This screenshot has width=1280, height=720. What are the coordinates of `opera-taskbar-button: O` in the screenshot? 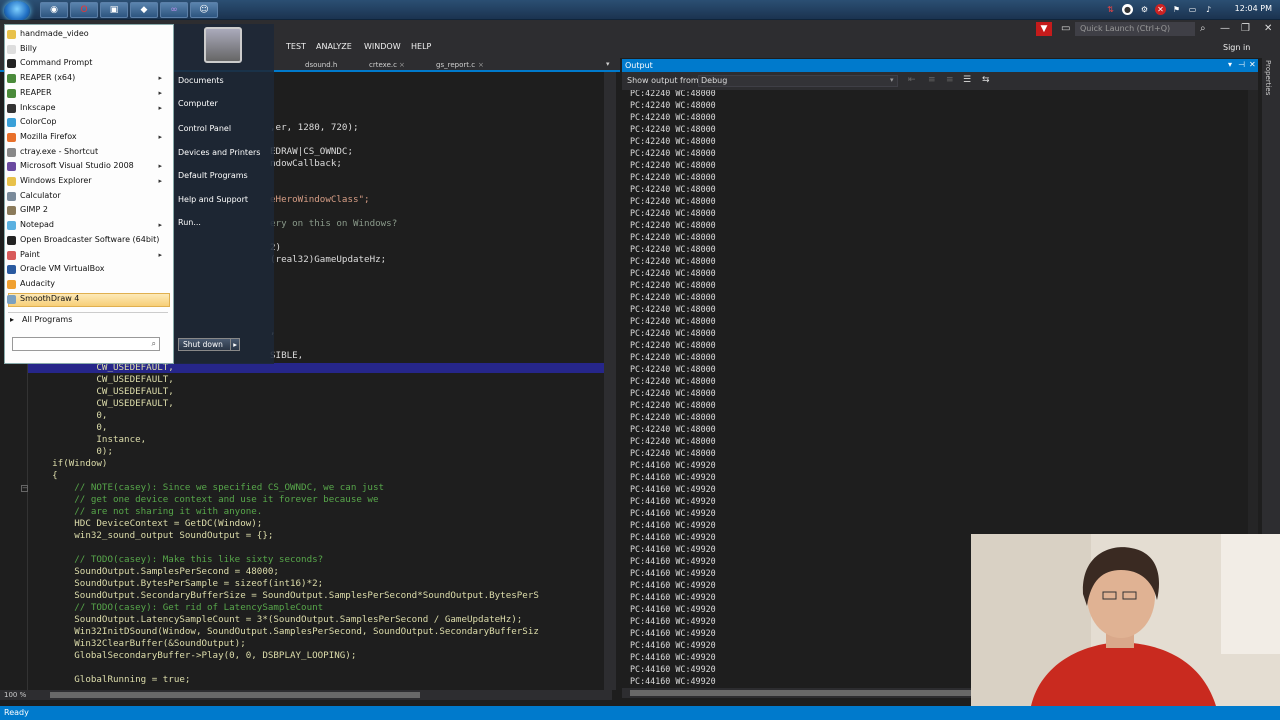 It's located at (84, 10).